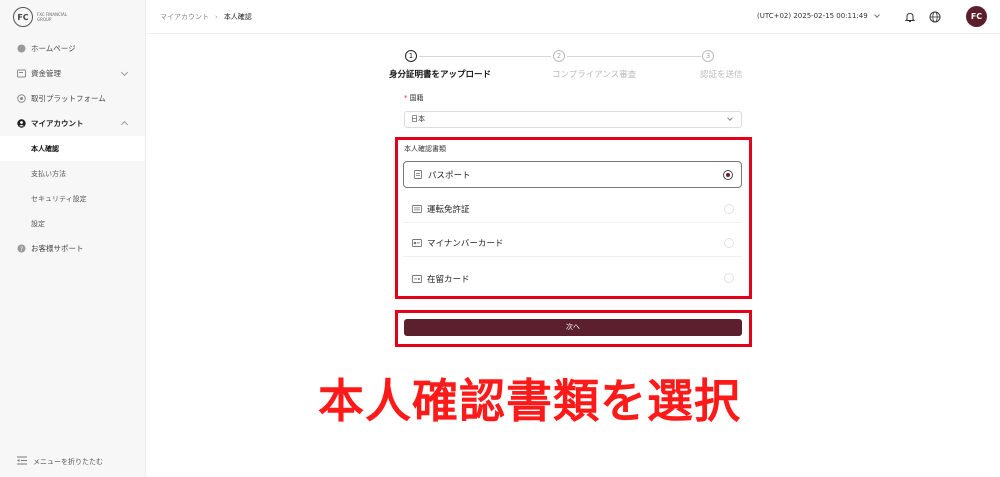  Describe the element at coordinates (53, 48) in the screenshot. I see `sidebar-item-label: ホームページ` at that location.